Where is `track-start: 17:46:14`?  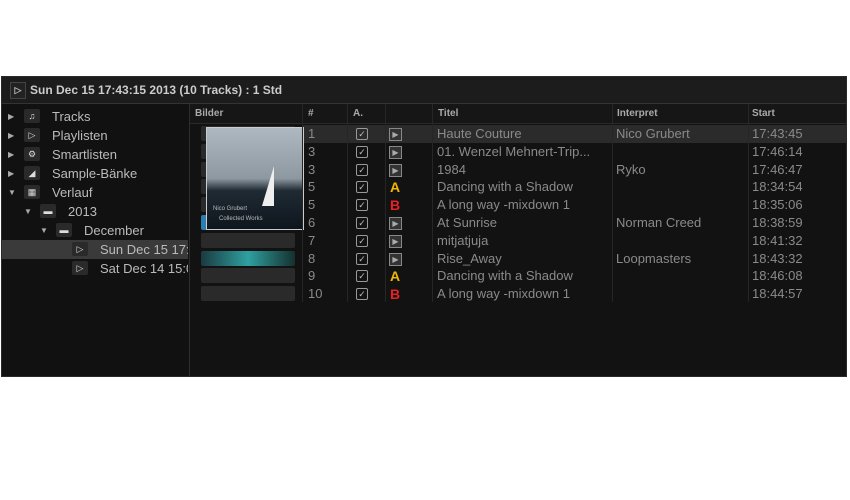 track-start: 17:46:14 is located at coordinates (777, 151).